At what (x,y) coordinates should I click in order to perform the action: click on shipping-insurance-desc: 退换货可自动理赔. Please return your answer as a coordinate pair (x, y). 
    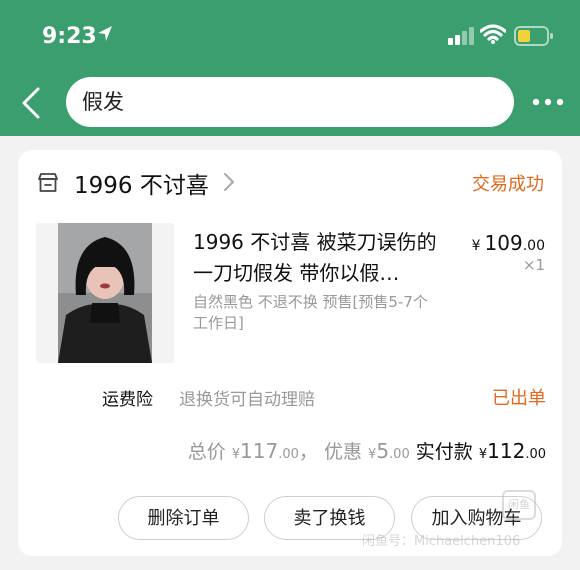
    Looking at the image, I should click on (247, 400).